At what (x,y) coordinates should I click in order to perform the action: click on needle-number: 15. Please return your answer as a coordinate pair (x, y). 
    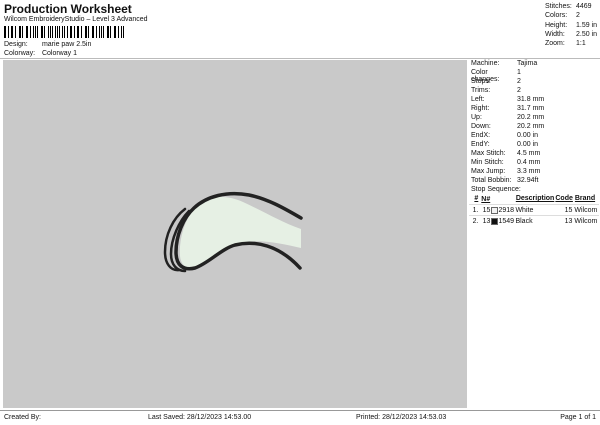
    Looking at the image, I should click on (487, 210).